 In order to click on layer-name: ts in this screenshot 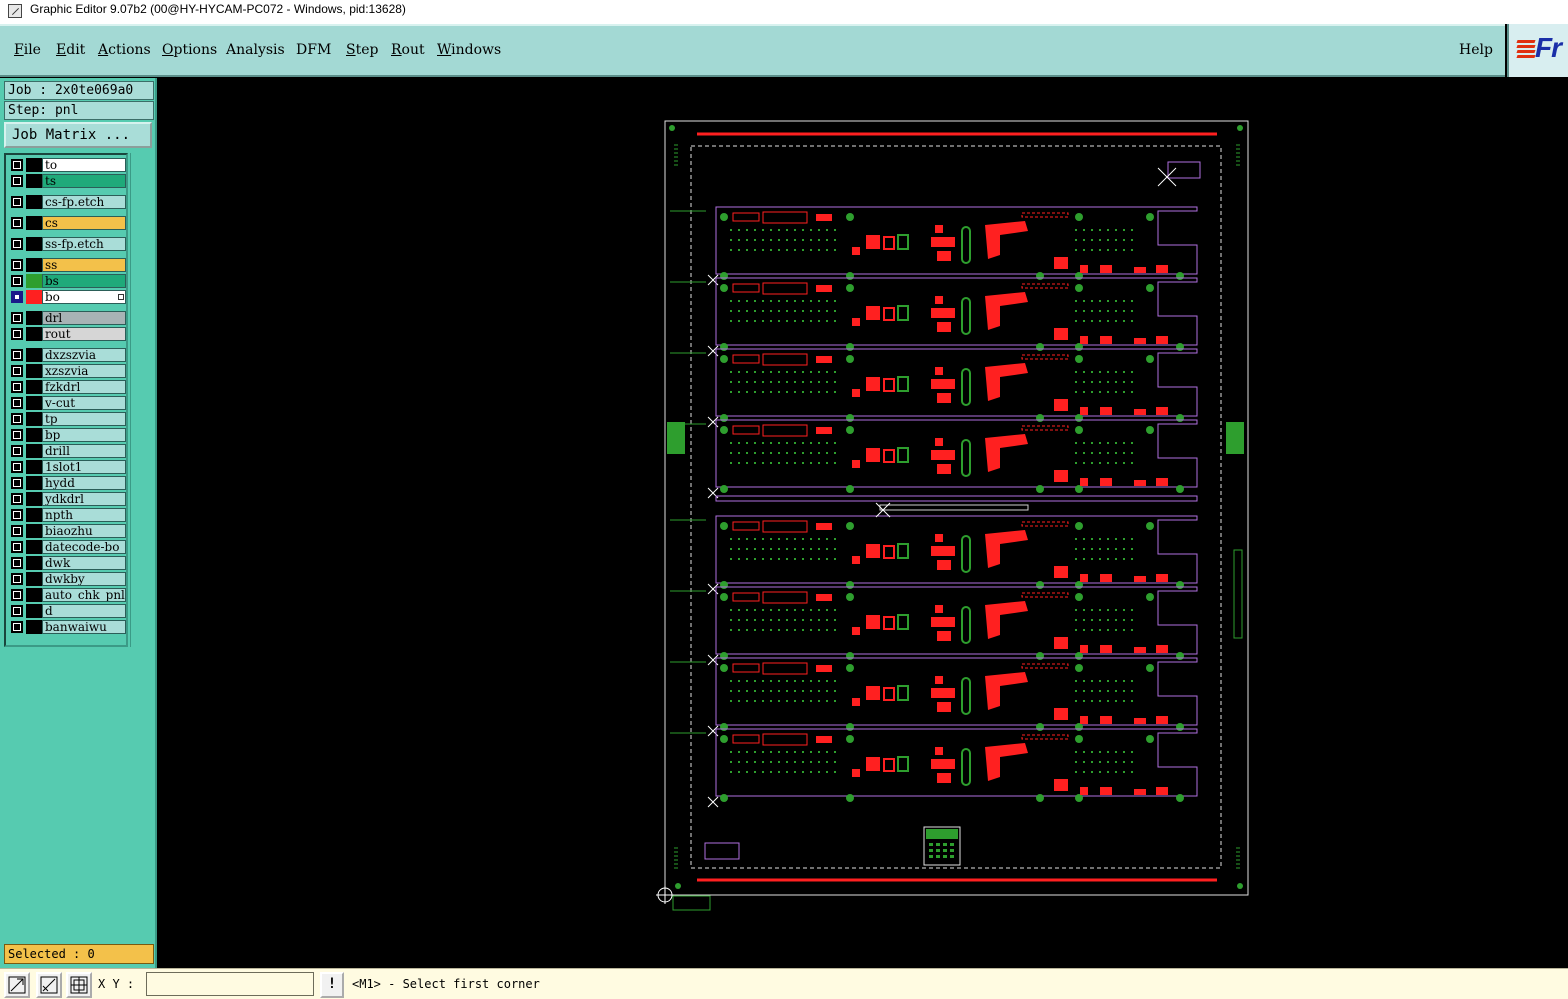, I will do `click(84, 181)`.